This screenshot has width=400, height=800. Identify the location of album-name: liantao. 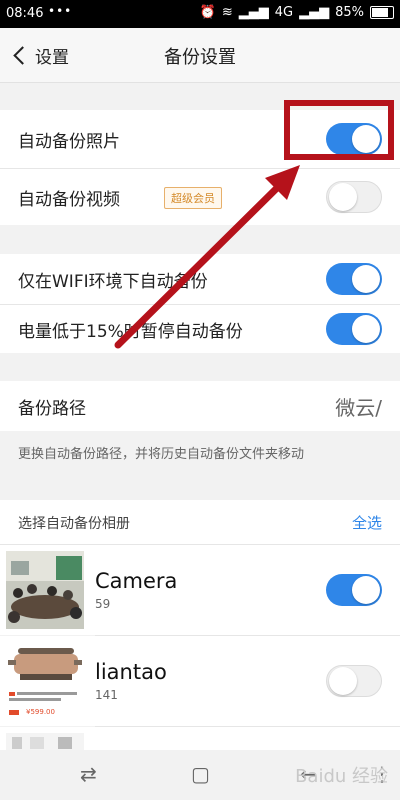
(131, 672).